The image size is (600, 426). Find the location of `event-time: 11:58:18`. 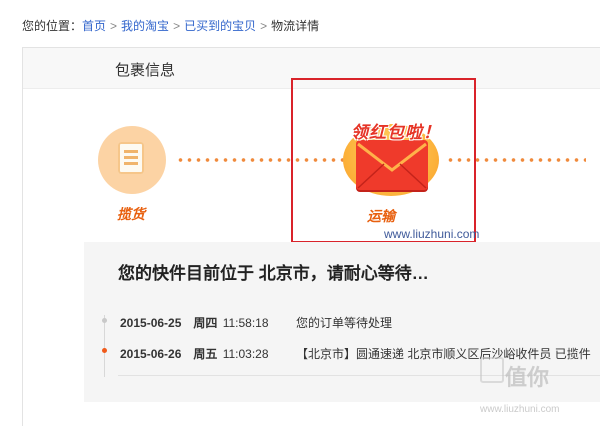

event-time: 11:58:18 is located at coordinates (245, 323).